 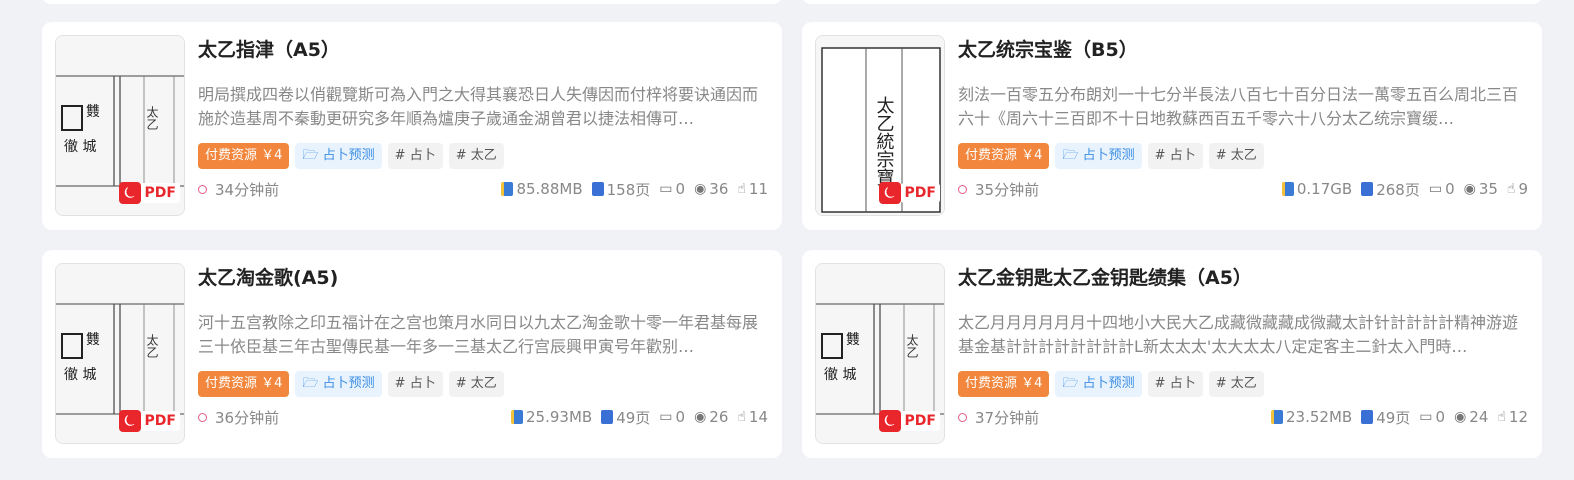 What do you see at coordinates (238, 189) in the screenshot?
I see `publish-time: 34分钟前` at bounding box center [238, 189].